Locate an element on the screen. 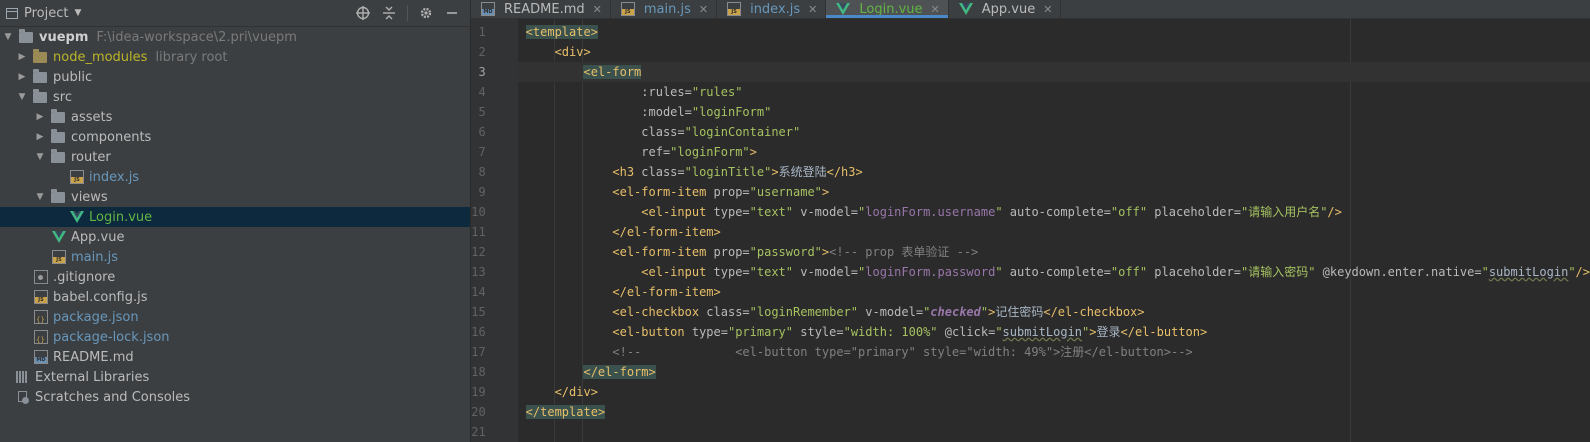 The width and height of the screenshot is (1590, 442). minimize-icon is located at coordinates (452, 13).